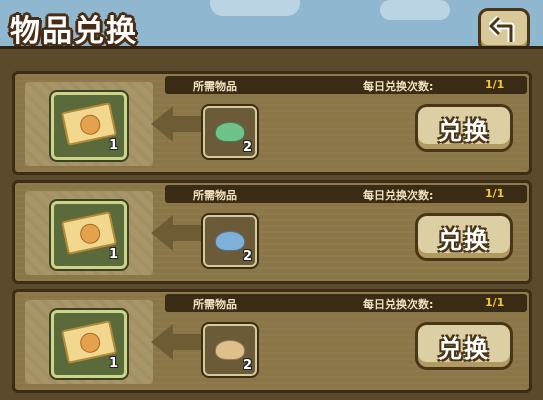 Image resolution: width=543 pixels, height=400 pixels. Describe the element at coordinates (74, 31) in the screenshot. I see `page-title: 物品兑换` at that location.